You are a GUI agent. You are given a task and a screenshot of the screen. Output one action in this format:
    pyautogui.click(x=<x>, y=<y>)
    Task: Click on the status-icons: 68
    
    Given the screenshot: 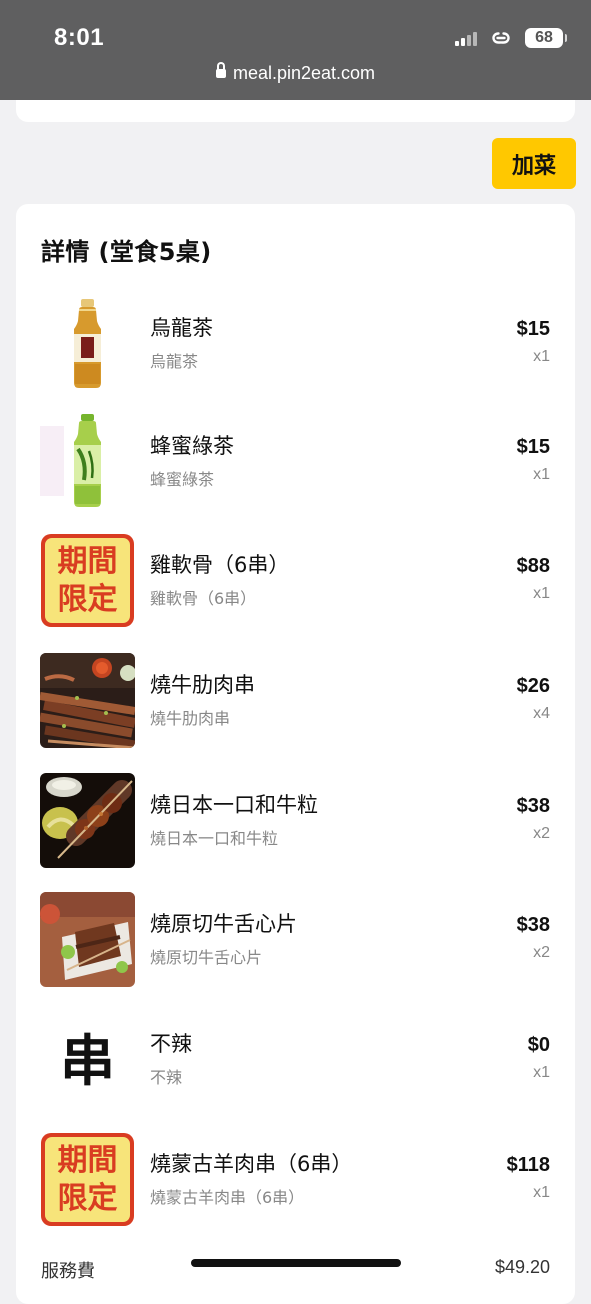 What is the action you would take?
    pyautogui.click(x=511, y=38)
    